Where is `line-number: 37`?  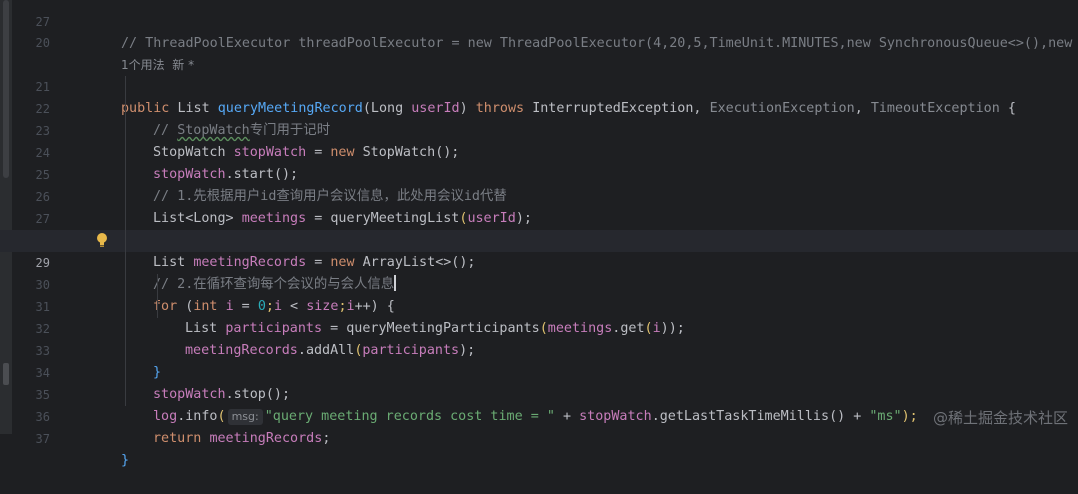
line-number: 37 is located at coordinates (42, 439).